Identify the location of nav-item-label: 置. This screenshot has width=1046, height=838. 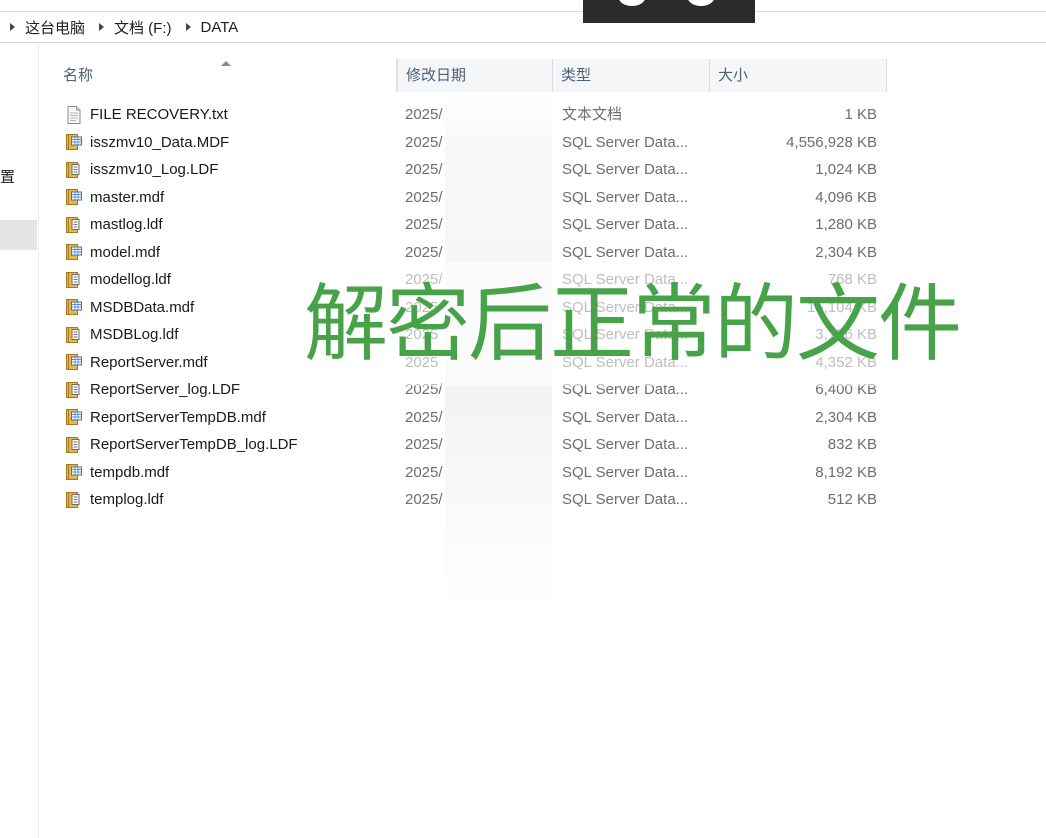
(7, 176).